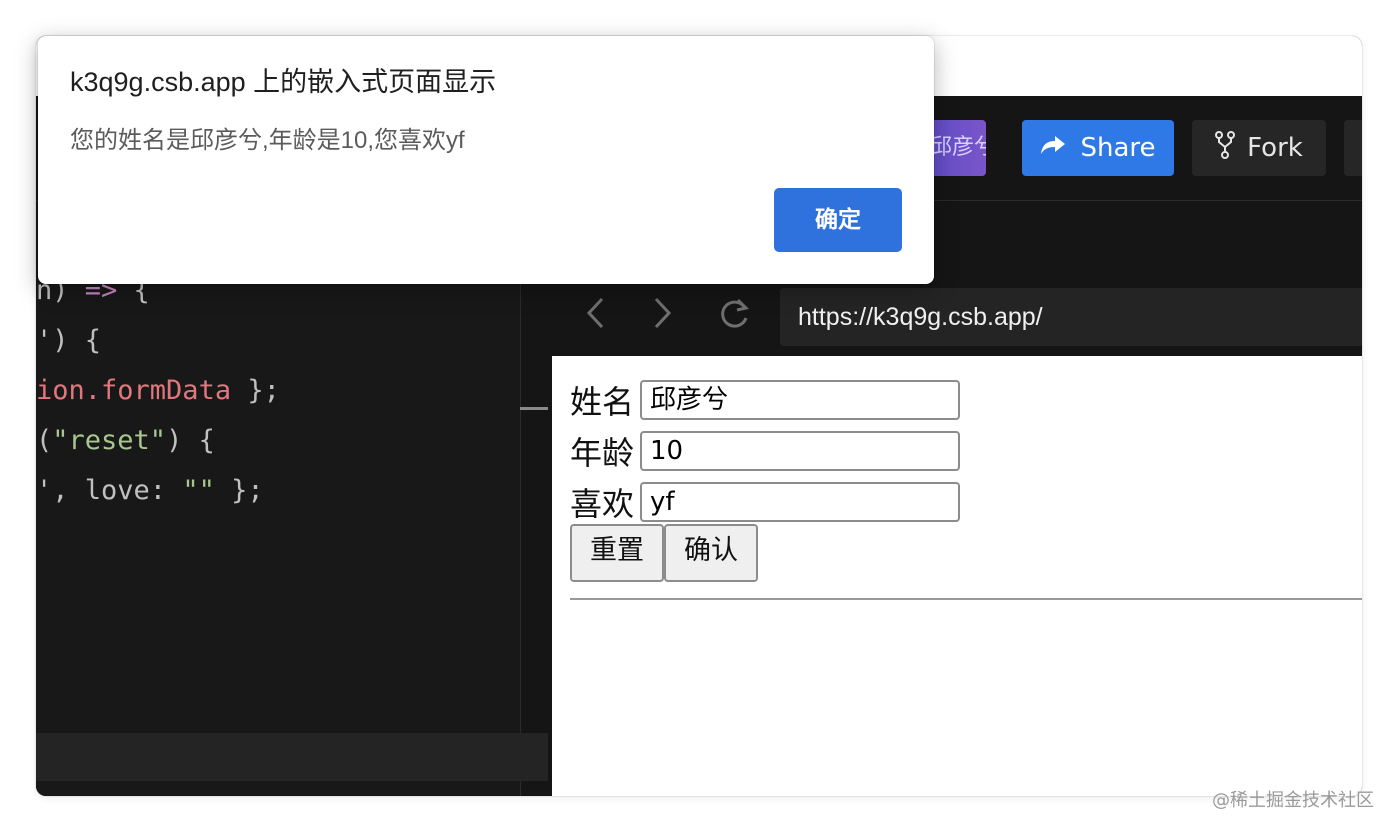 The height and width of the screenshot is (832, 1398). I want to click on preview-url-bar: https://k3q9g.csb.app/, so click(1071, 317).